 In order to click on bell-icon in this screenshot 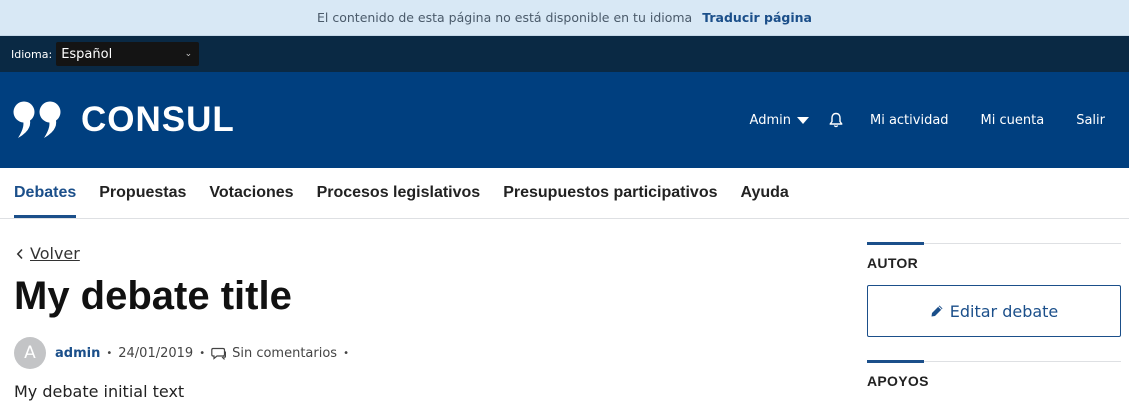, I will do `click(836, 120)`.